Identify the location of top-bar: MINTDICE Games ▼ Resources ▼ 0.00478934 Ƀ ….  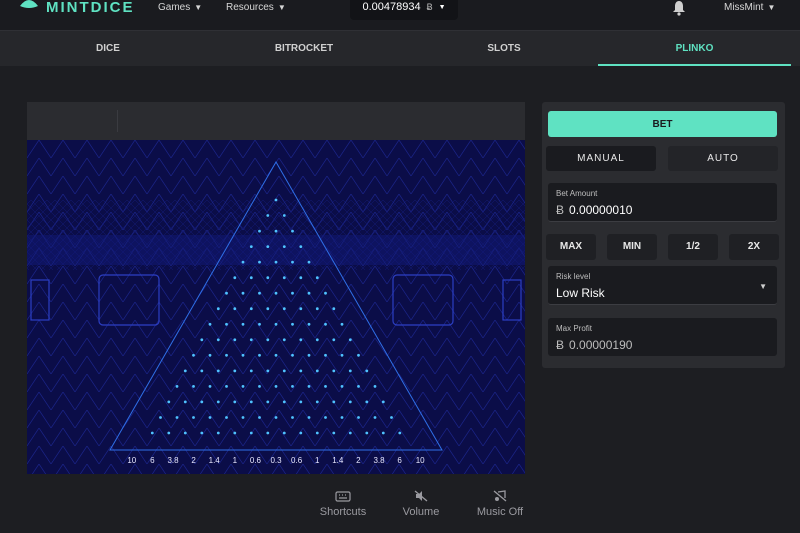
(400, 15).